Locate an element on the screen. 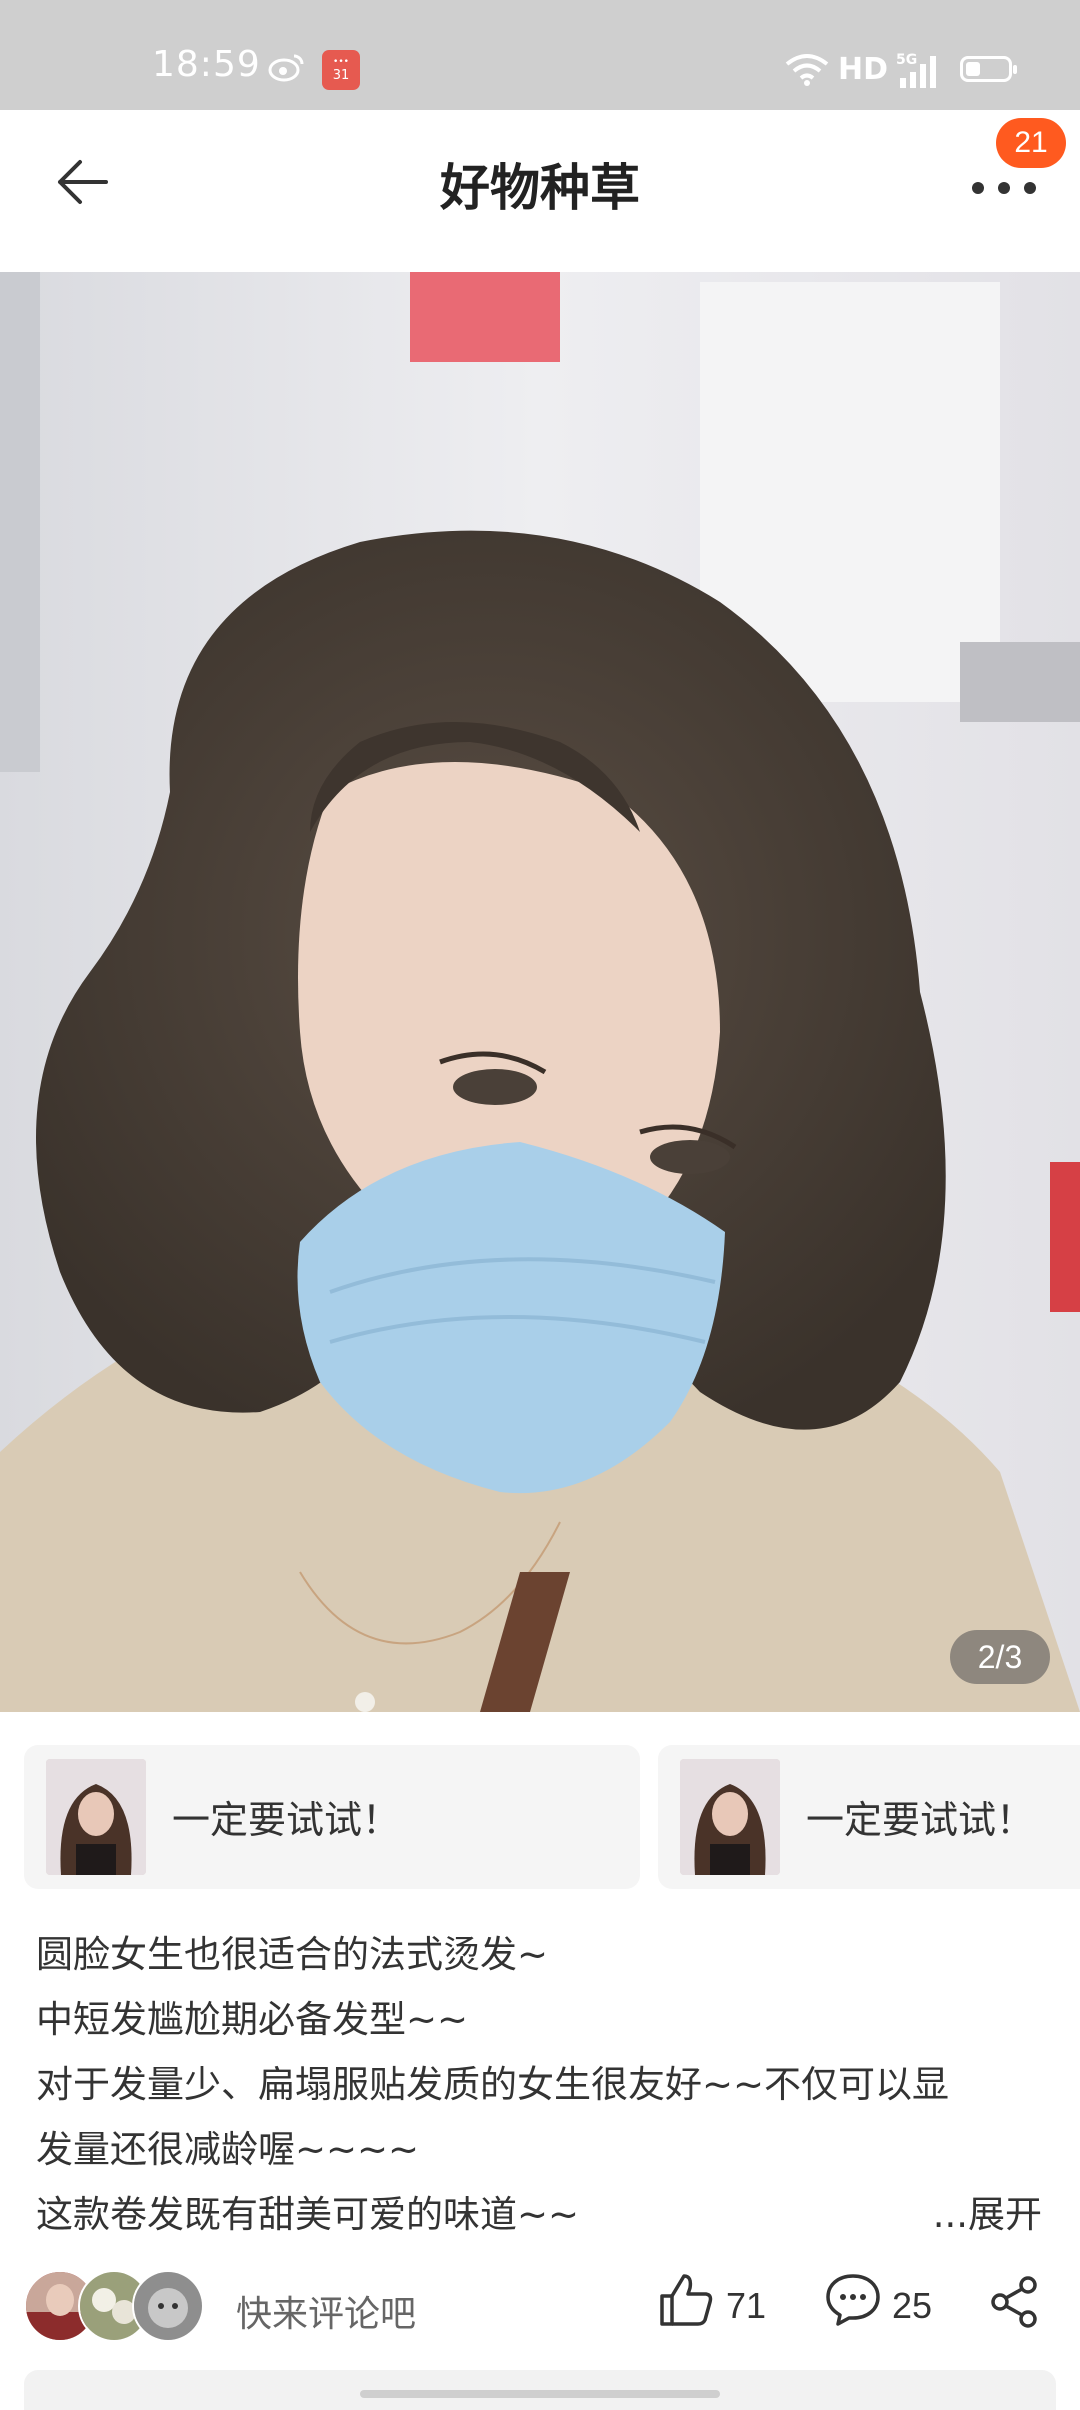 The height and width of the screenshot is (2410, 1080). comment-icon is located at coordinates (853, 2300).